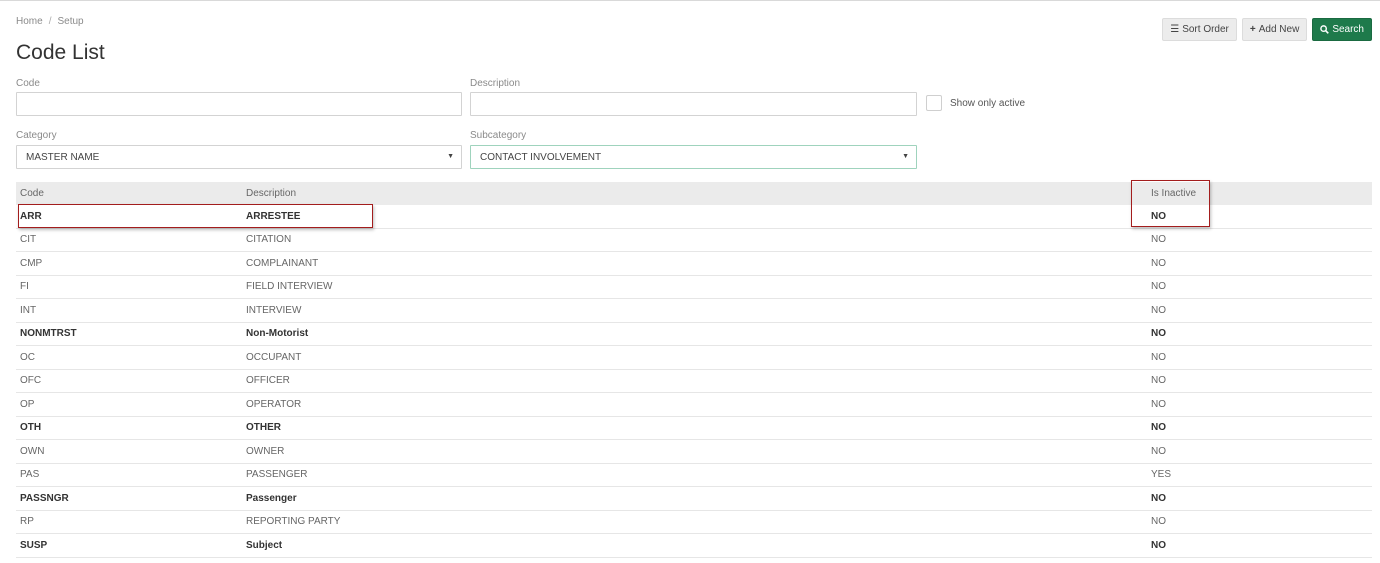 This screenshot has width=1380, height=563. What do you see at coordinates (44, 498) in the screenshot?
I see `cell-code: PASSNGR` at bounding box center [44, 498].